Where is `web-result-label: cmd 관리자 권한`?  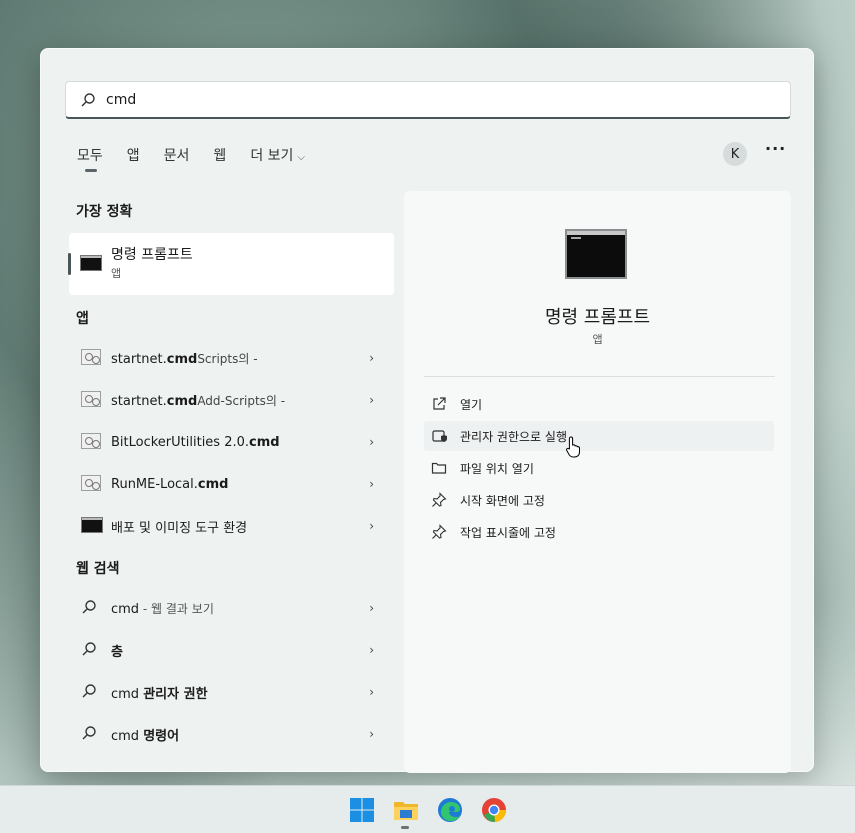 web-result-label: cmd 관리자 권한 is located at coordinates (159, 694).